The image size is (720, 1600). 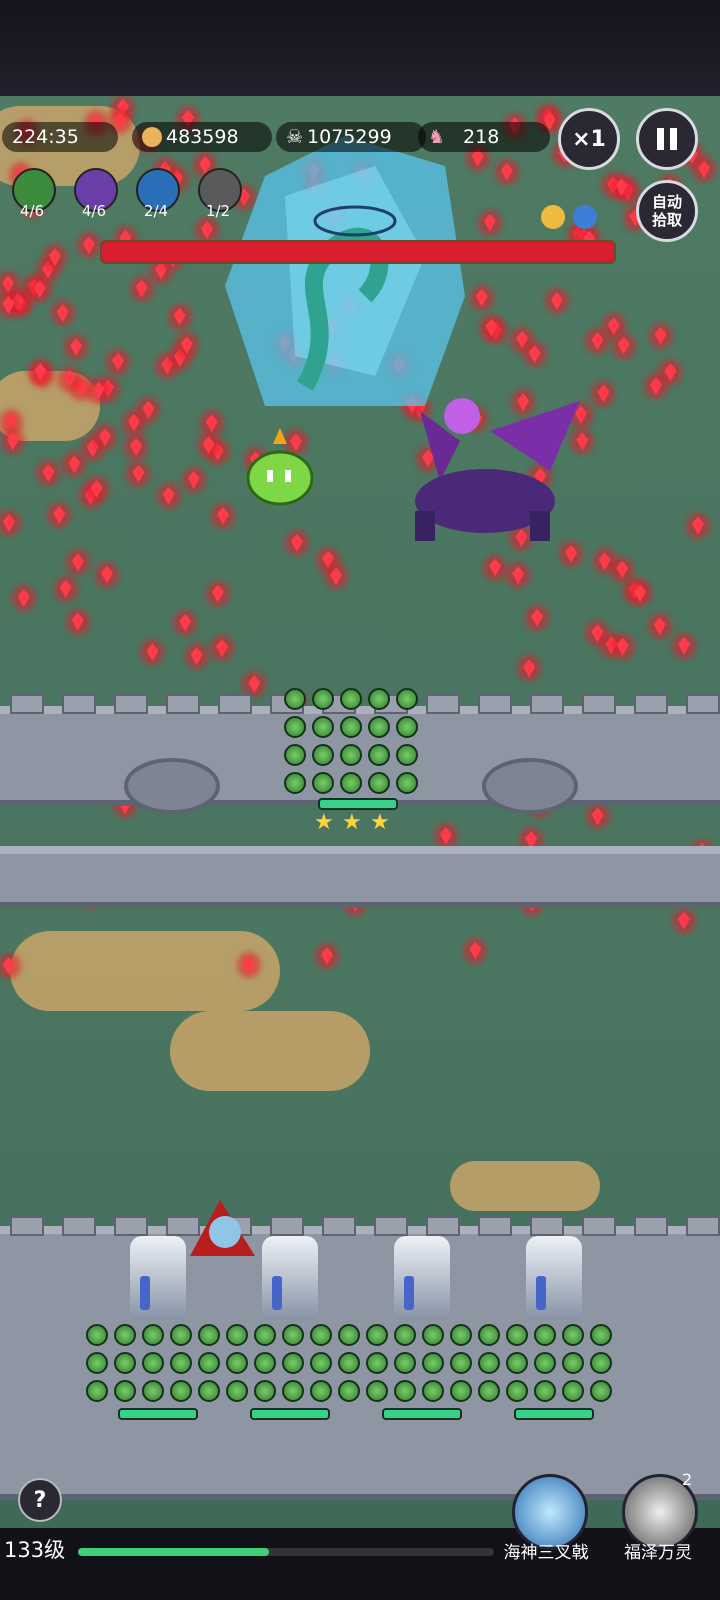 I want to click on auto-pickup-button: 自动 拾取, so click(x=667, y=211).